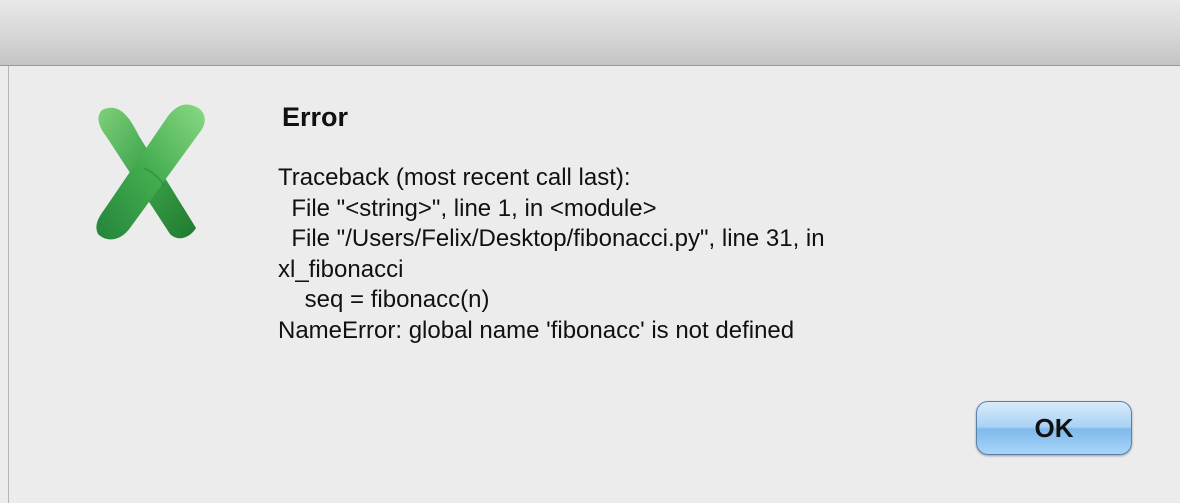  I want to click on traceback-line: xl_fibonacci, so click(341, 269).